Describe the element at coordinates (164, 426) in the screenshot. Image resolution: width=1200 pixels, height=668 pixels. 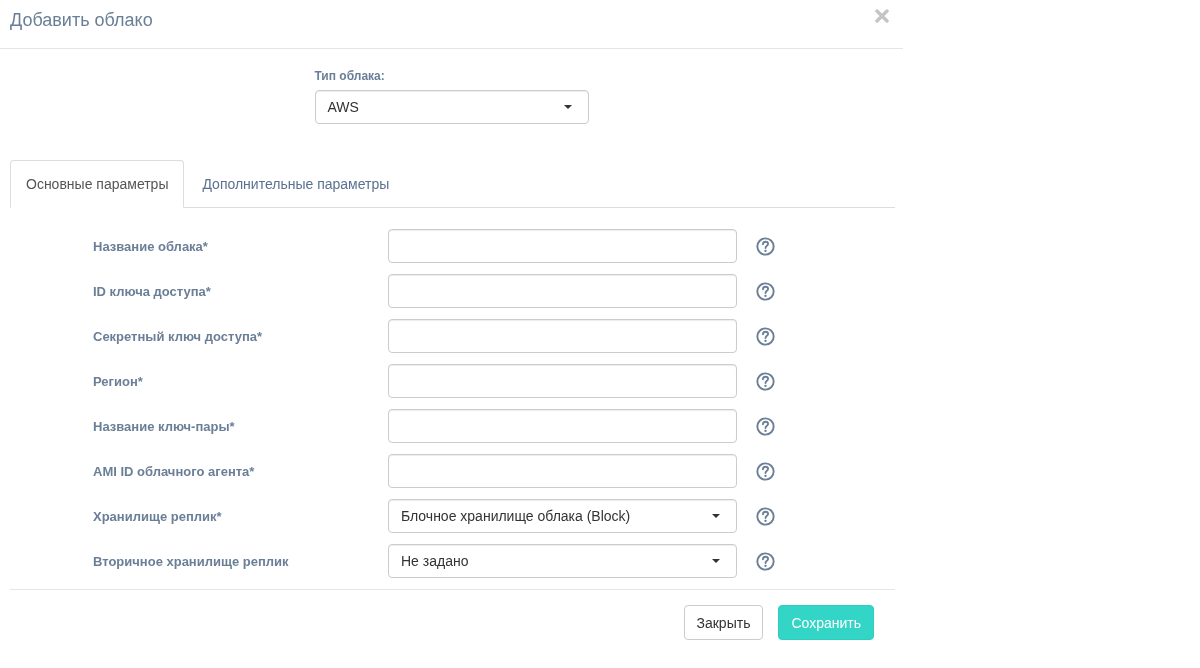
I see `field-label: Название ключ-пары*` at that location.